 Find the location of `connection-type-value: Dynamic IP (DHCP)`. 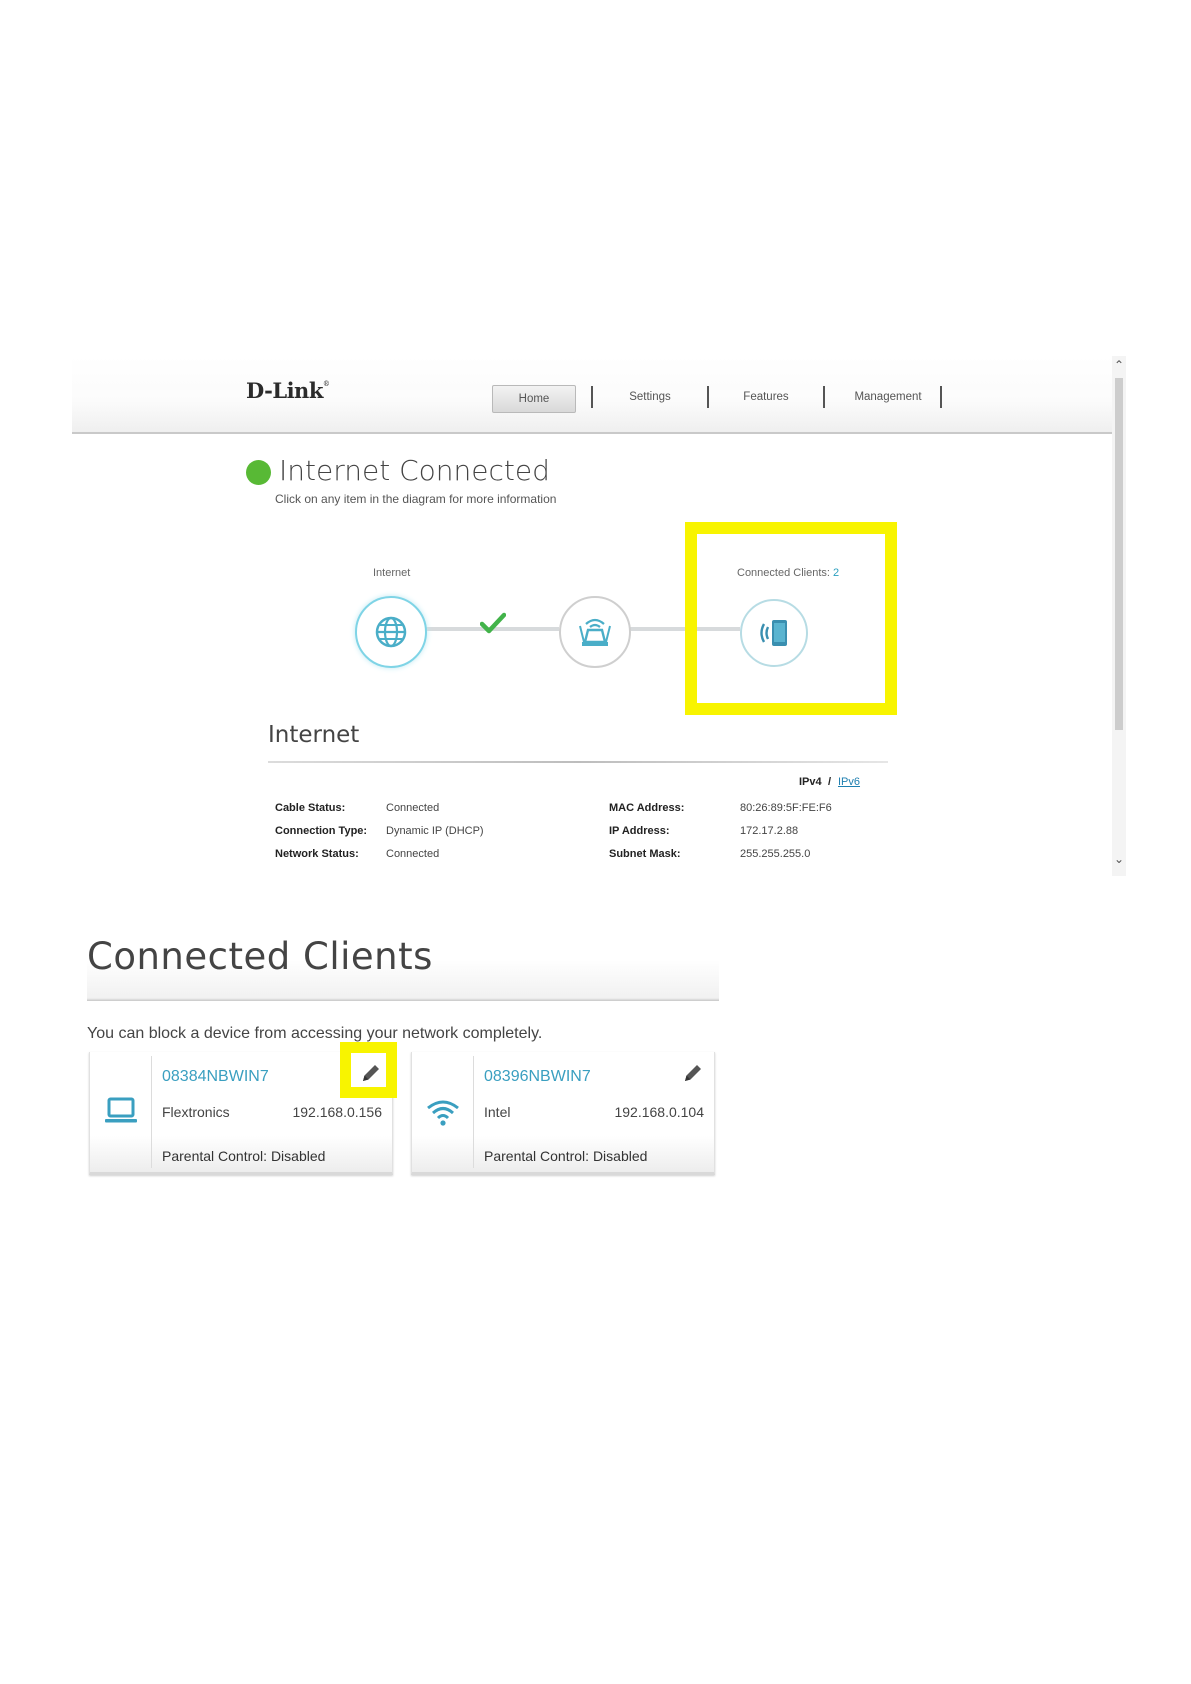

connection-type-value: Dynamic IP (DHCP) is located at coordinates (435, 831).